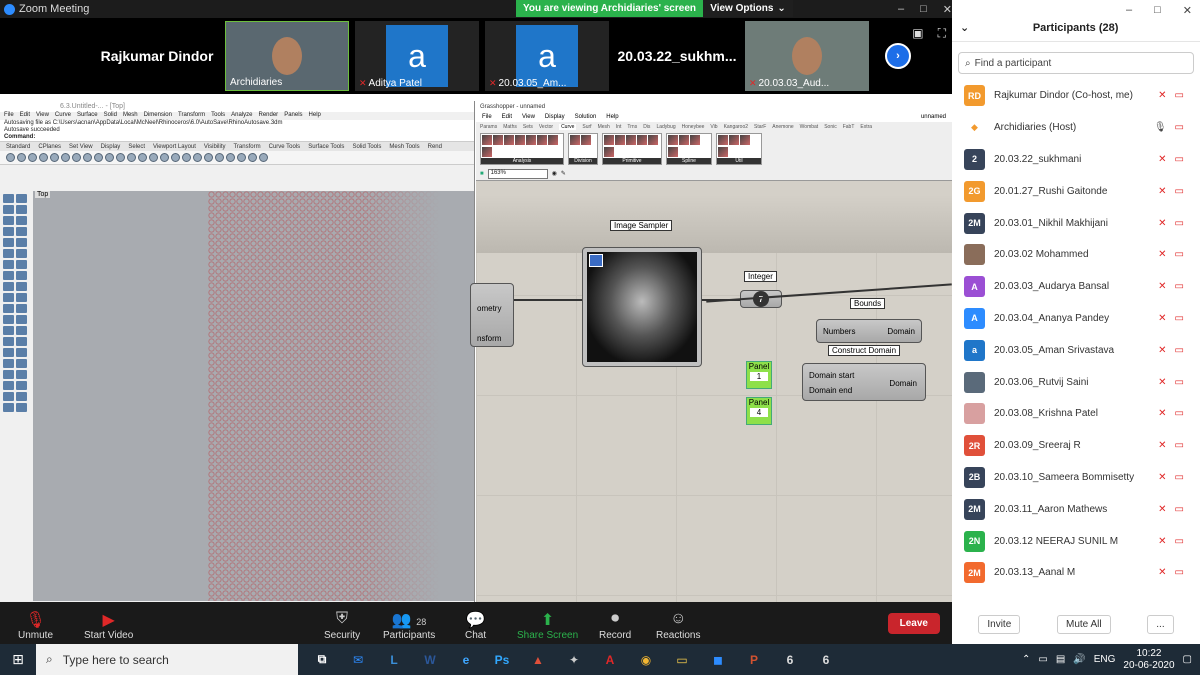 This screenshot has height=675, width=1200. I want to click on panel-component: Panel 4, so click(759, 411).